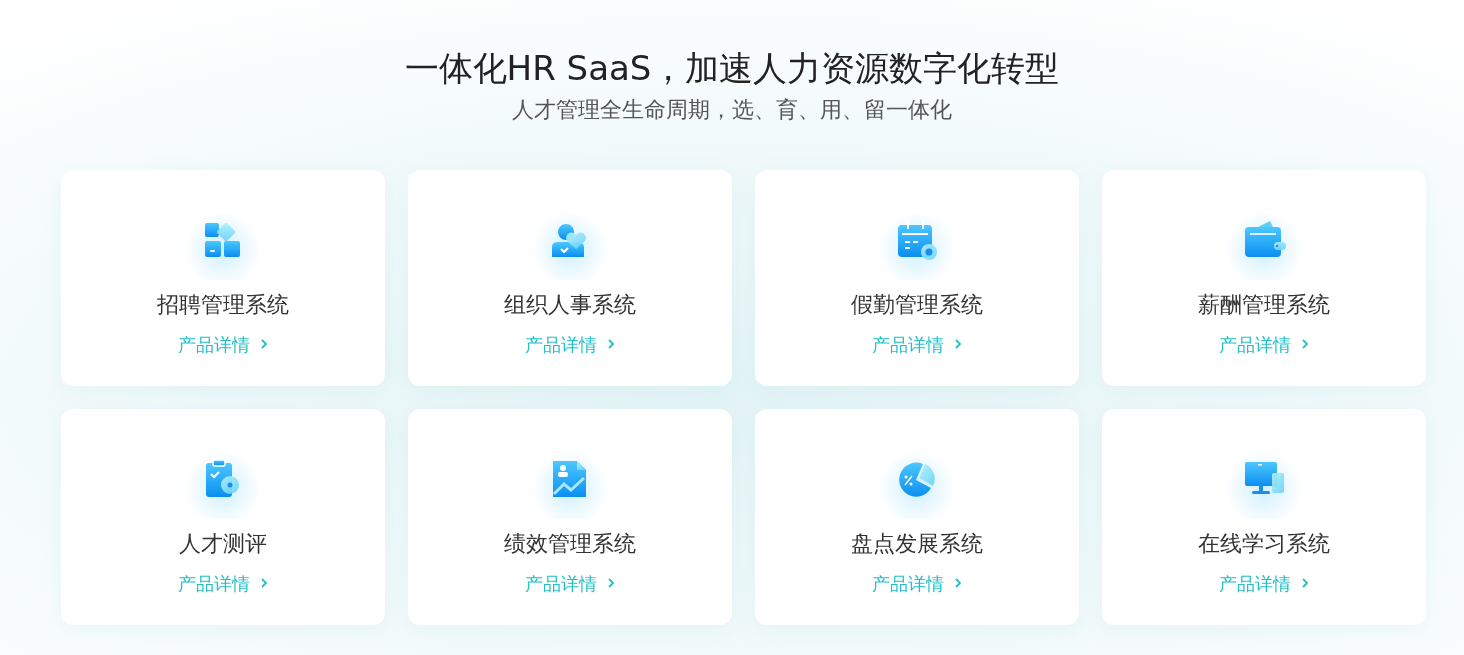 This screenshot has width=1464, height=655. What do you see at coordinates (1264, 543) in the screenshot?
I see `product-name: 在线学习系统` at bounding box center [1264, 543].